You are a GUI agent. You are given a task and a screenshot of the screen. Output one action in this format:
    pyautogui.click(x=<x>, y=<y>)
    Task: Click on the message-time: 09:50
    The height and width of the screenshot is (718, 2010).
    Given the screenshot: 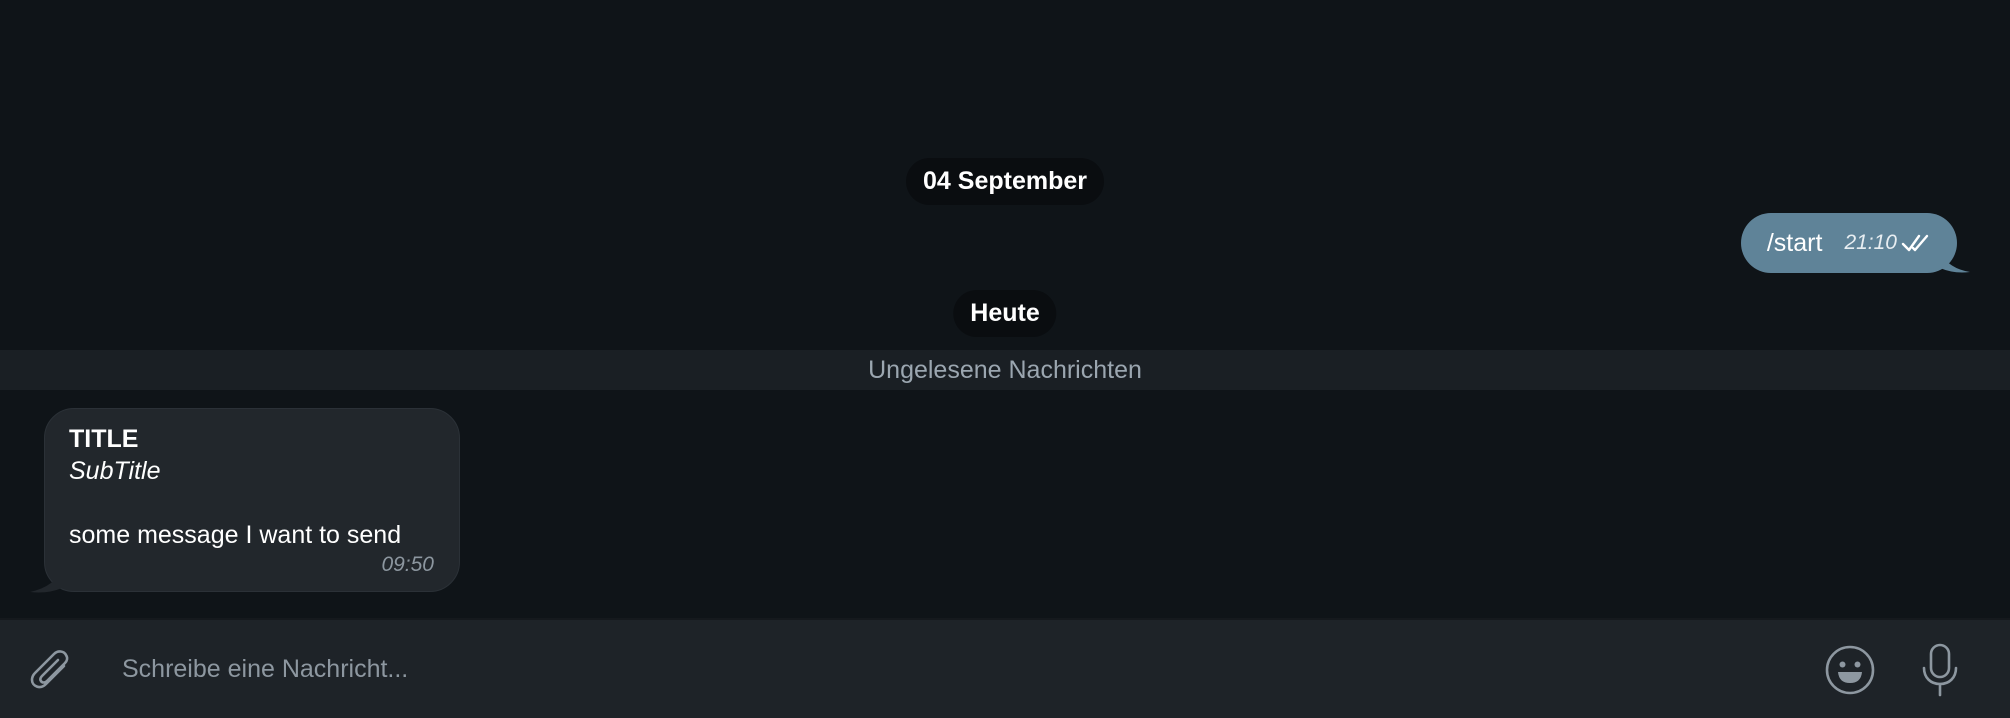 What is the action you would take?
    pyautogui.click(x=407, y=564)
    